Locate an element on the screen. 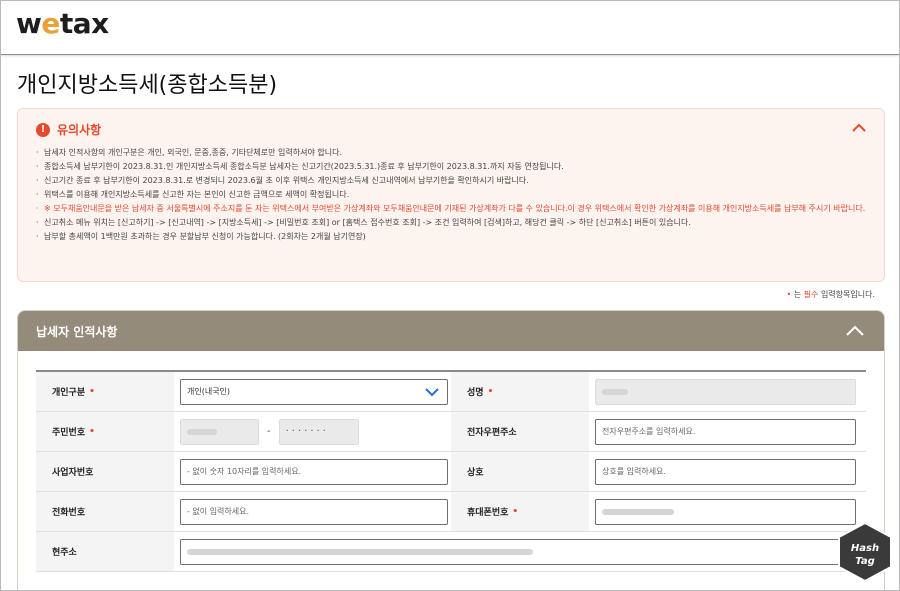 This screenshot has width=900, height=591. field-label: 개인구분 • is located at coordinates (105, 391).